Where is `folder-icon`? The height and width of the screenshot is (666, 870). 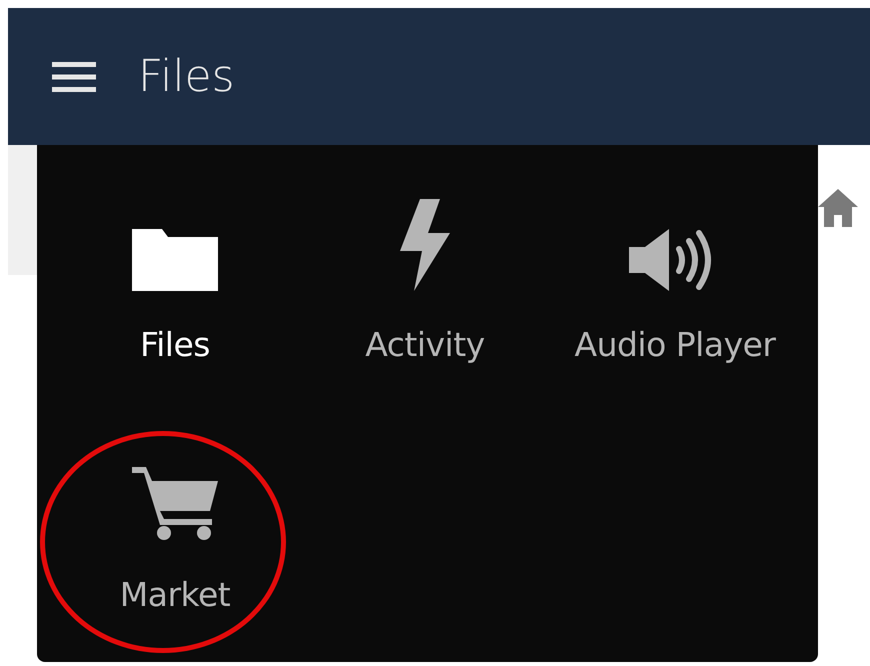
folder-icon is located at coordinates (175, 260).